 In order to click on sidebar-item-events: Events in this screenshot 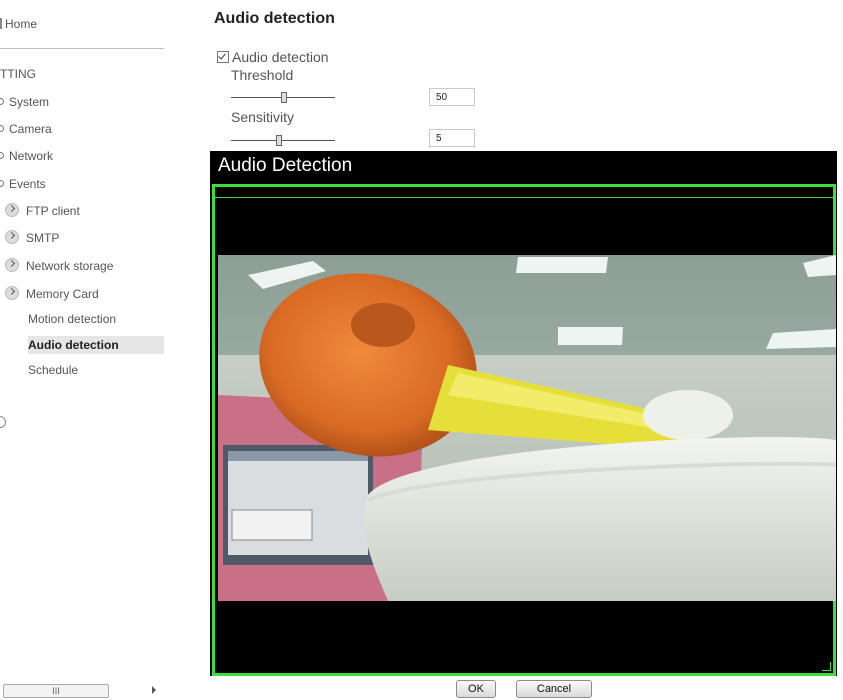, I will do `click(23, 184)`.